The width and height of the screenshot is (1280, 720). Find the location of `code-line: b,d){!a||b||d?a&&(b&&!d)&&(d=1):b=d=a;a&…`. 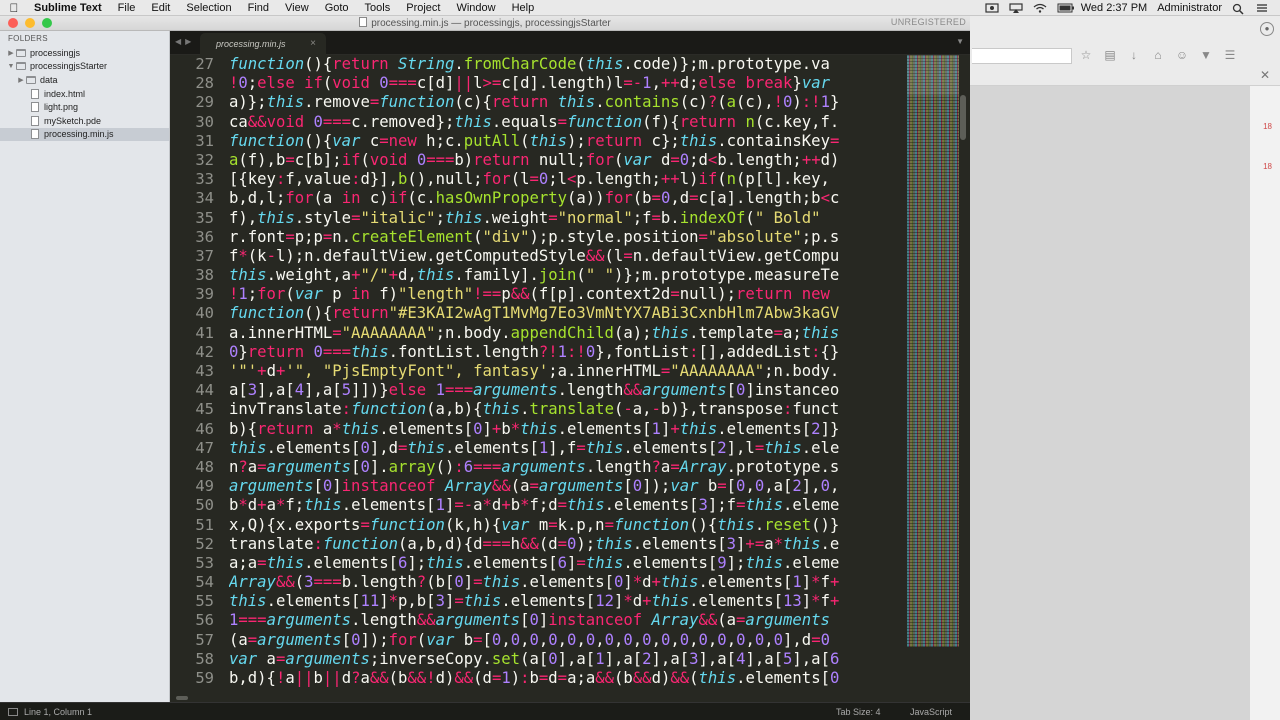

code-line: b,d){!a||b||d?a&&(b&&!d)&&(d=1):b=d=a;a&… is located at coordinates (568, 678).